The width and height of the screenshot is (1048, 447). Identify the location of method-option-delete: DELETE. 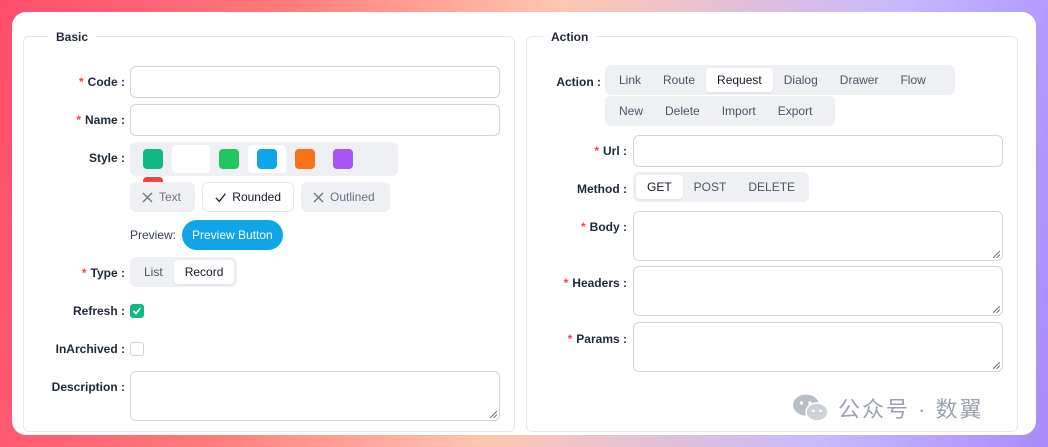
(771, 187).